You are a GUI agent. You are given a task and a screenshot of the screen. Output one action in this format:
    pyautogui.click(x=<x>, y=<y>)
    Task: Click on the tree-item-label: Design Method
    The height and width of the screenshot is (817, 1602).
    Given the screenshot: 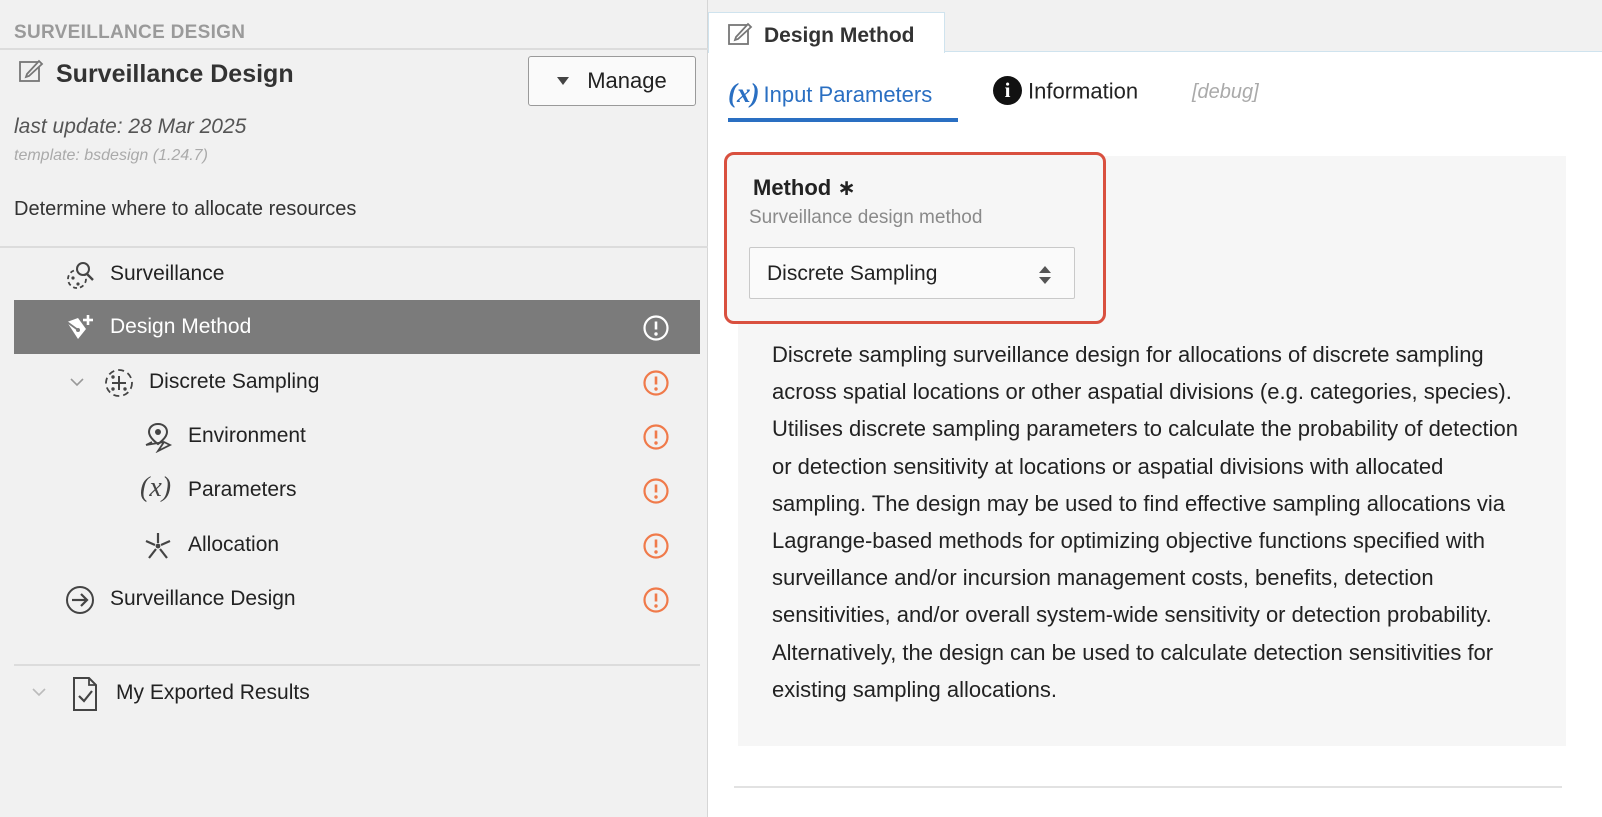 What is the action you would take?
    pyautogui.click(x=181, y=326)
    